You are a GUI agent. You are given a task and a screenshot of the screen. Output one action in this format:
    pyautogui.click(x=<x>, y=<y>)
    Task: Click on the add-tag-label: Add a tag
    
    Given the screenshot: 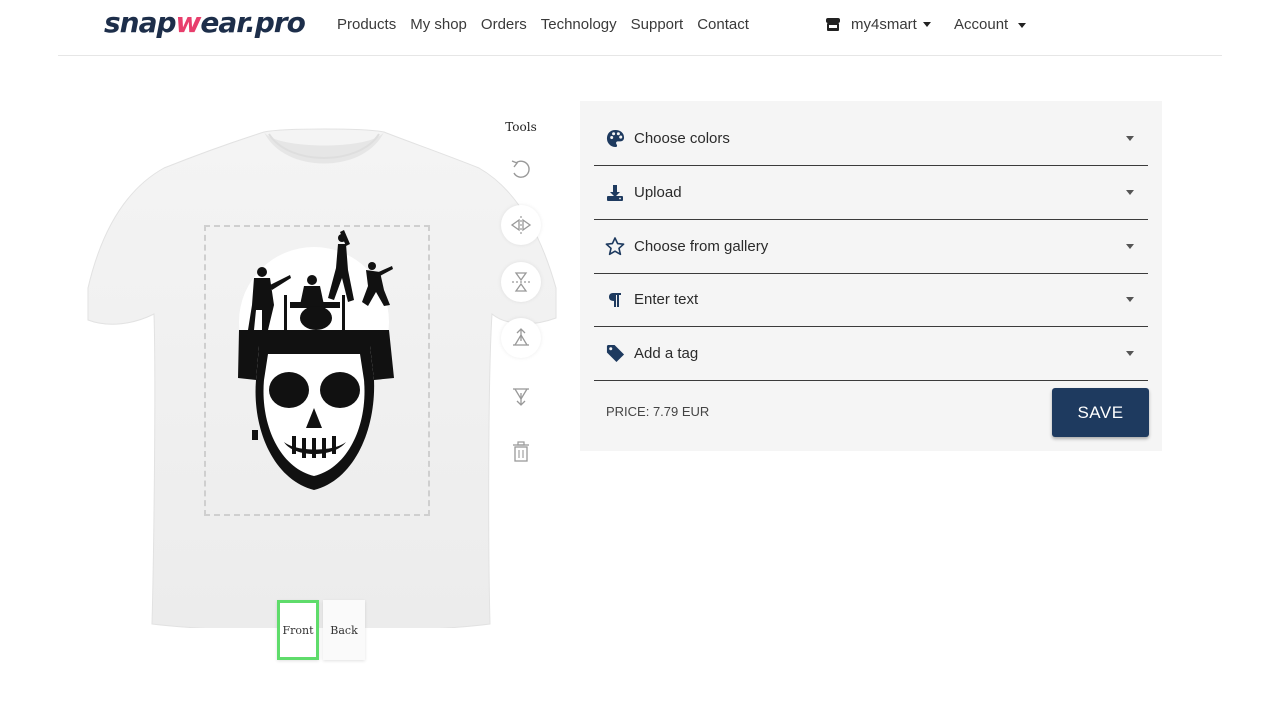 What is the action you would take?
    pyautogui.click(x=666, y=353)
    